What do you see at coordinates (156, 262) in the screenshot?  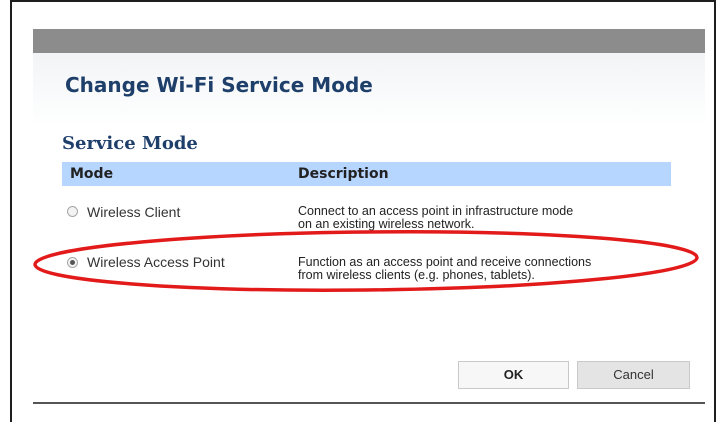 I see `wireless-access-point-label: Wireless Access Point` at bounding box center [156, 262].